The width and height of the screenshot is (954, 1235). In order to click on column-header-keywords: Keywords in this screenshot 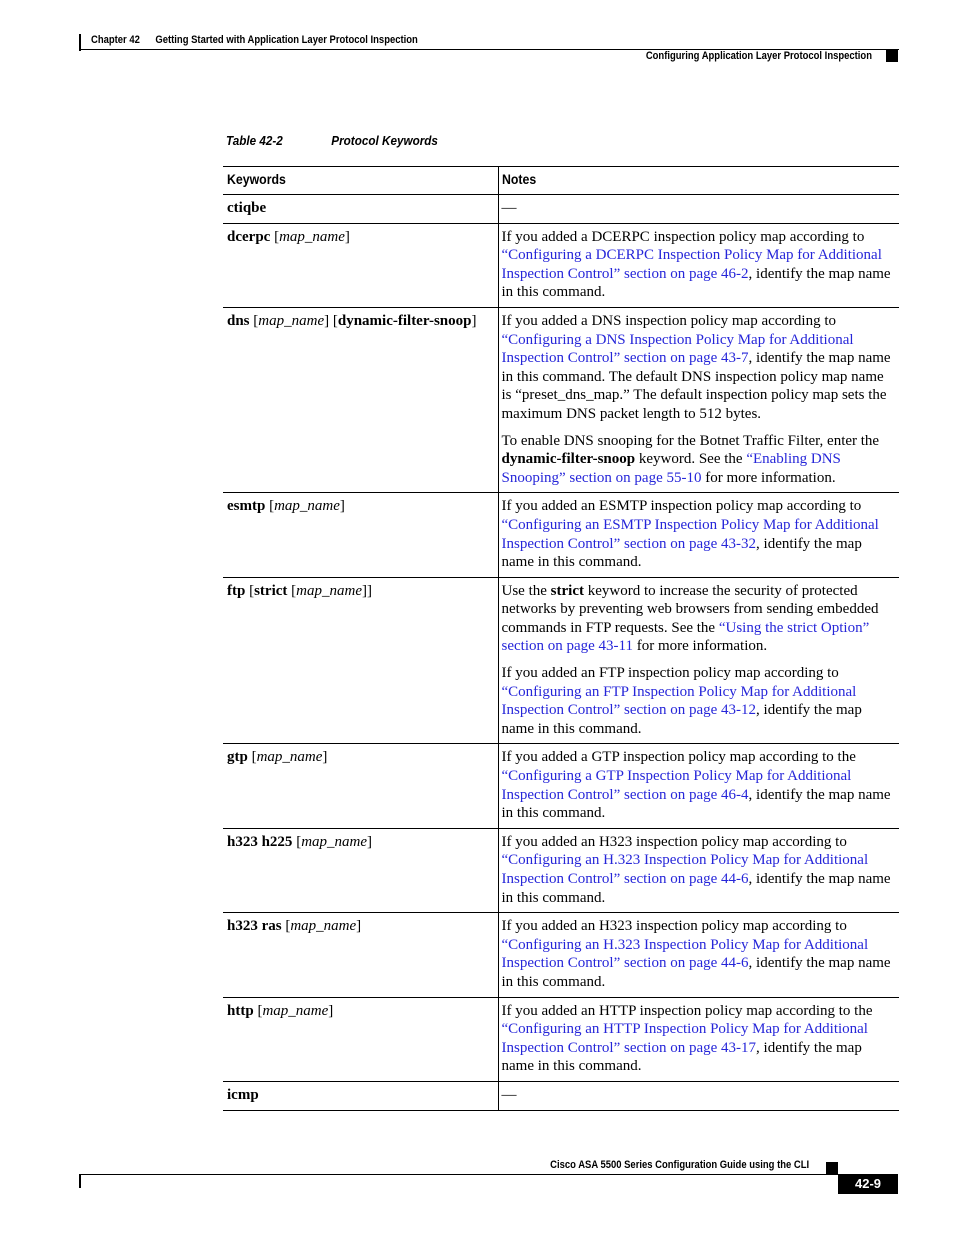, I will do `click(361, 180)`.